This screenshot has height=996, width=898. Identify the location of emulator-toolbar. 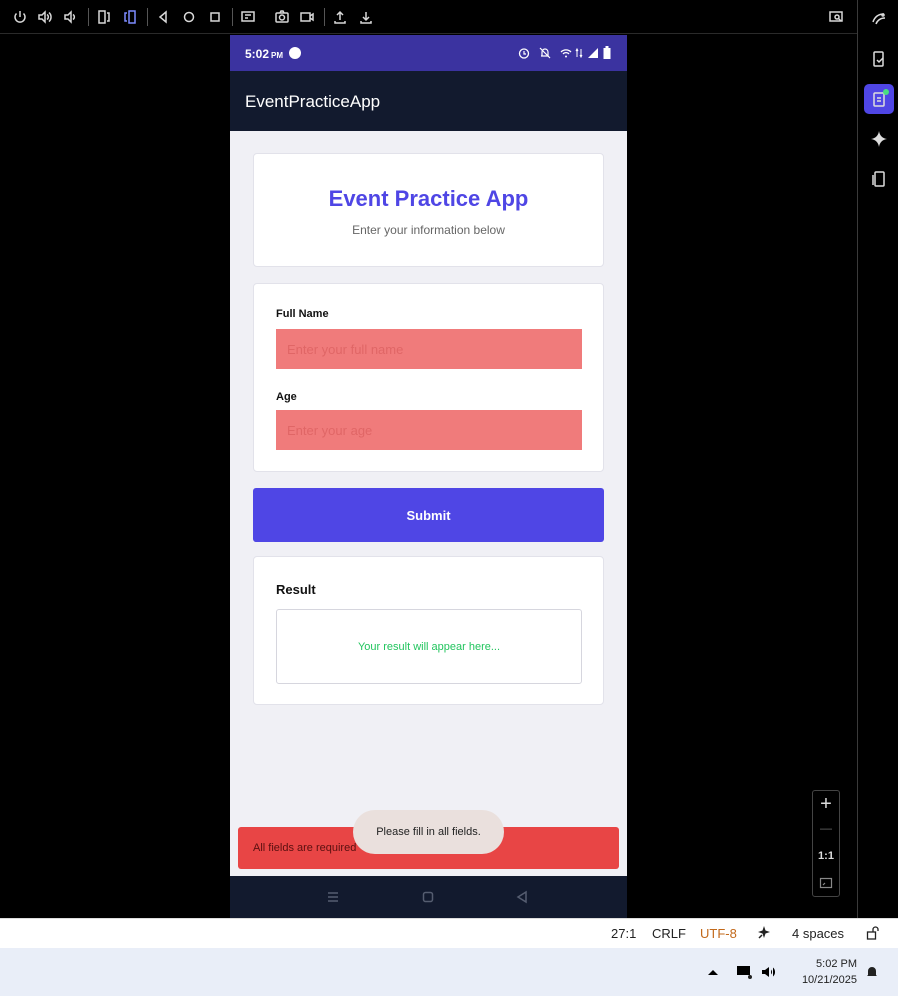
(429, 17).